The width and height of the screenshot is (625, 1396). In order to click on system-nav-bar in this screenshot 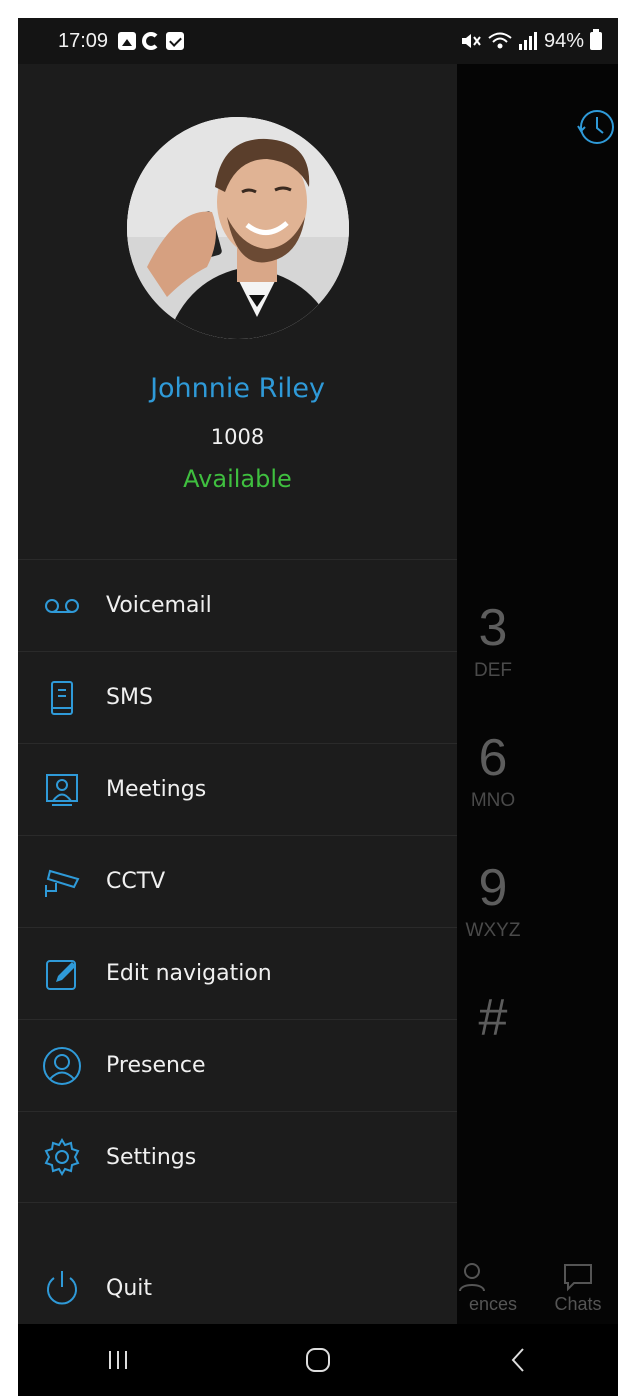, I will do `click(318, 1360)`.